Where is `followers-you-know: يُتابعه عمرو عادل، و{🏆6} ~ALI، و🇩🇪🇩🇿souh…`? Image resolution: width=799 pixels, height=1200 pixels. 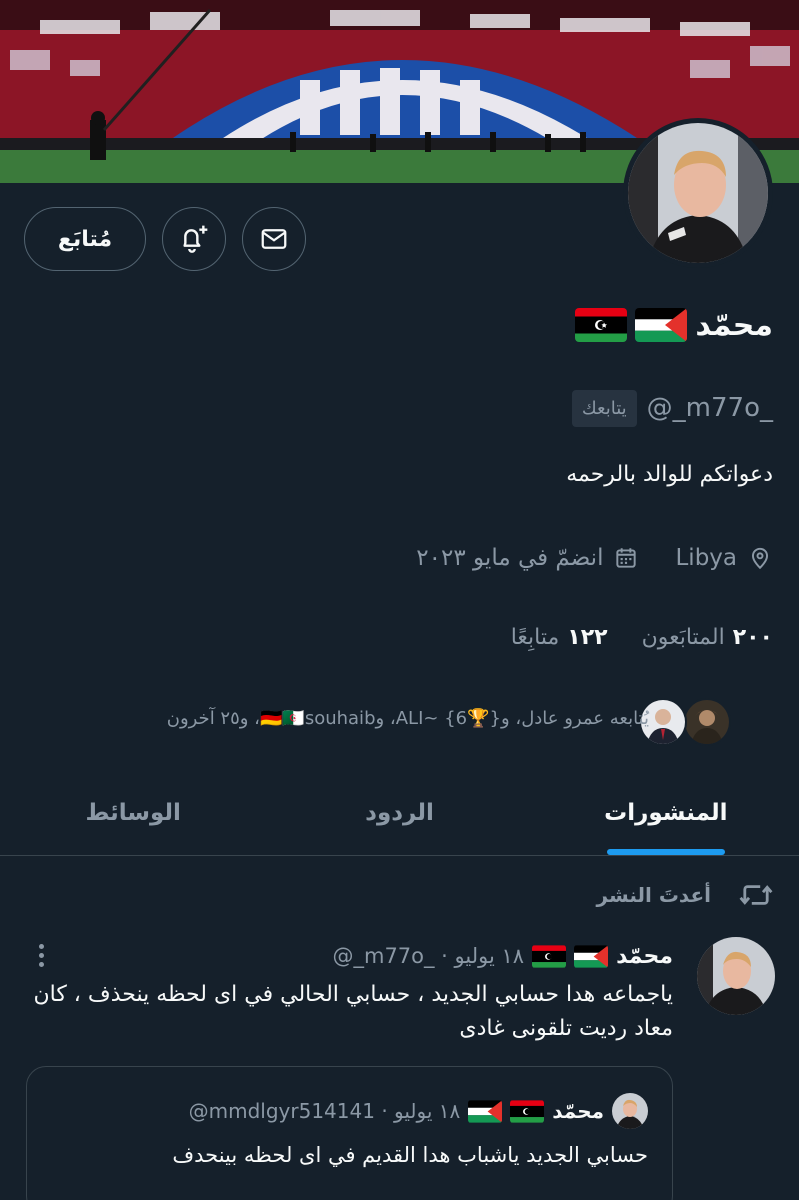
followers-you-know: يُتابعه عمرو عادل، و{🏆6} ~ALI، و🇩🇪🇩🇿souh… is located at coordinates (399, 723).